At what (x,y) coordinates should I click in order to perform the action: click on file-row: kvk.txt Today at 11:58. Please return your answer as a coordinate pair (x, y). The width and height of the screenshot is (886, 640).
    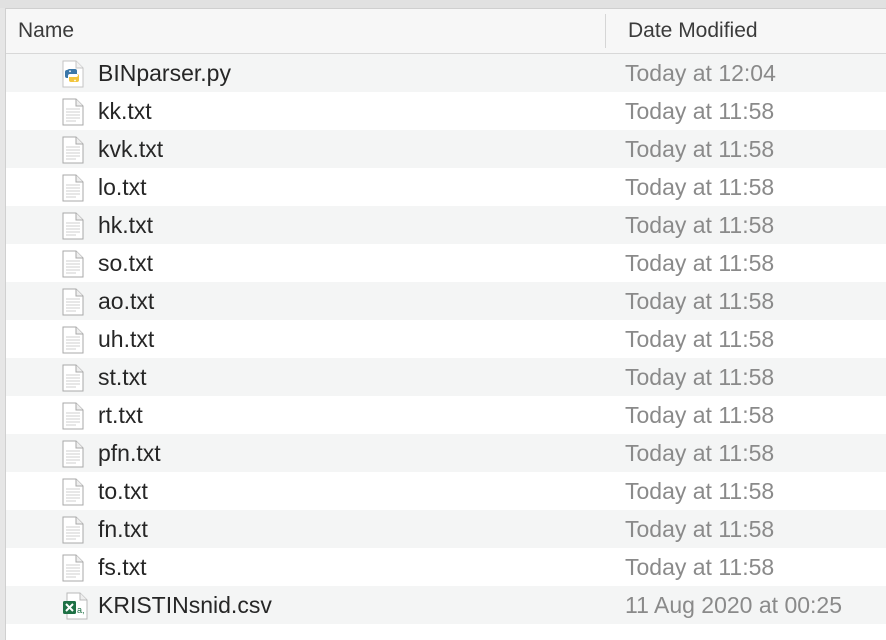
    Looking at the image, I should click on (446, 149).